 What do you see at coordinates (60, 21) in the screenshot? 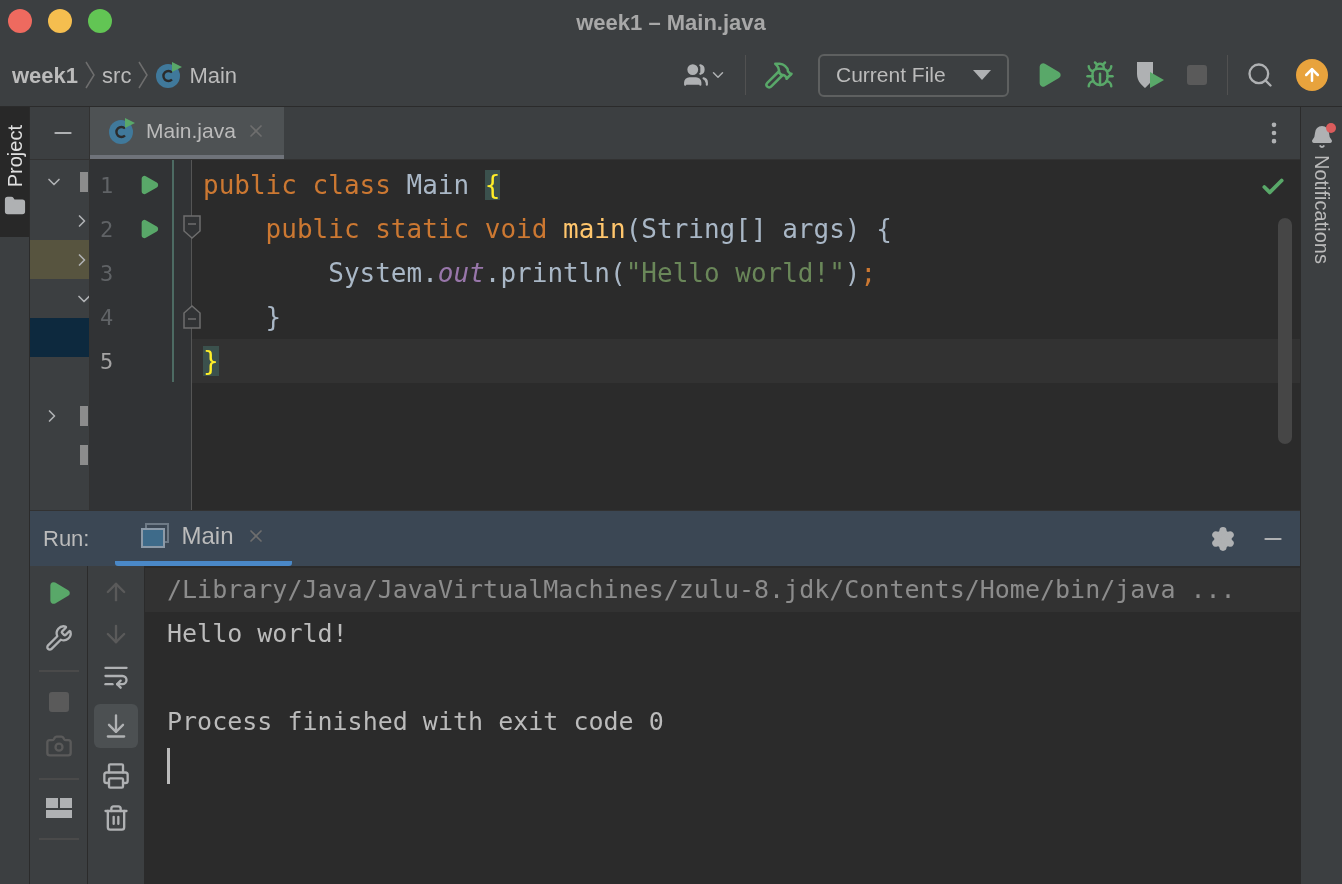
I see `minimize-button` at bounding box center [60, 21].